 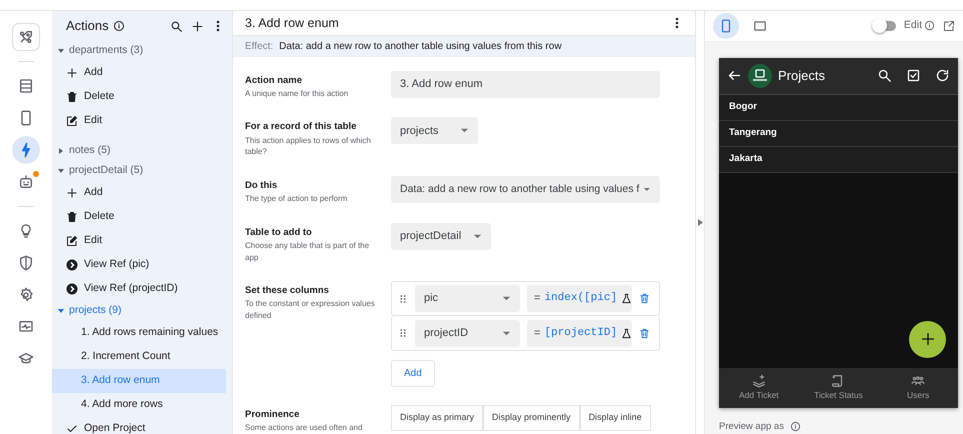 I want to click on field-hint: This action applies to rows of which table?, so click(x=308, y=146).